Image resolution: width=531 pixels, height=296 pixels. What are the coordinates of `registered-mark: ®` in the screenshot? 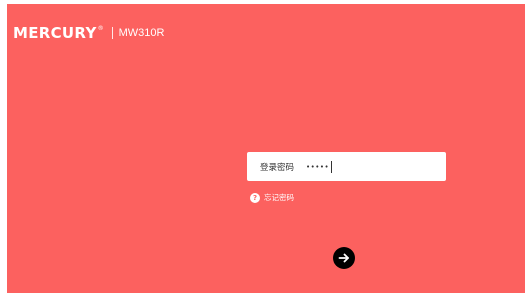 It's located at (100, 28).